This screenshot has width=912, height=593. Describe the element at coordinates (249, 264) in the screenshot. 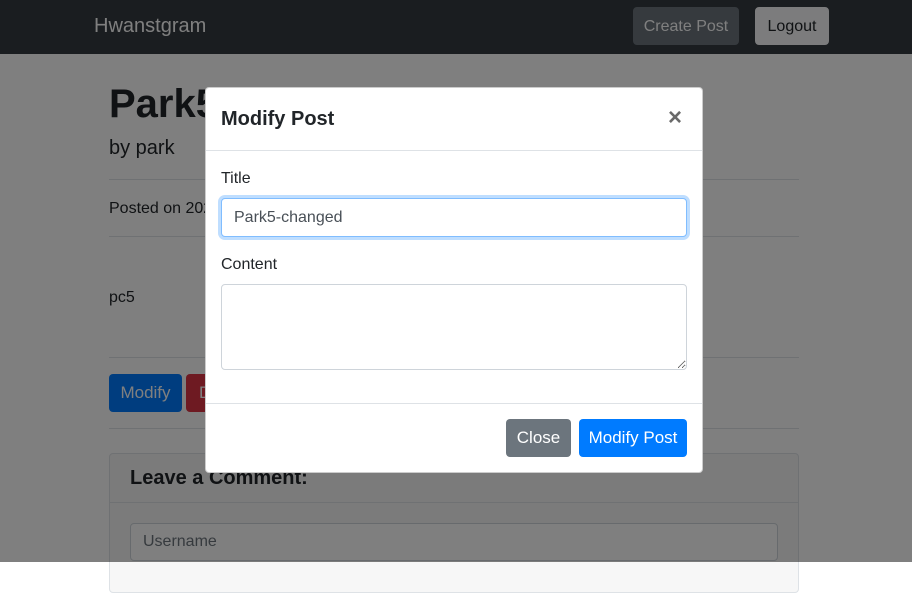

I see `content-label: Content` at that location.